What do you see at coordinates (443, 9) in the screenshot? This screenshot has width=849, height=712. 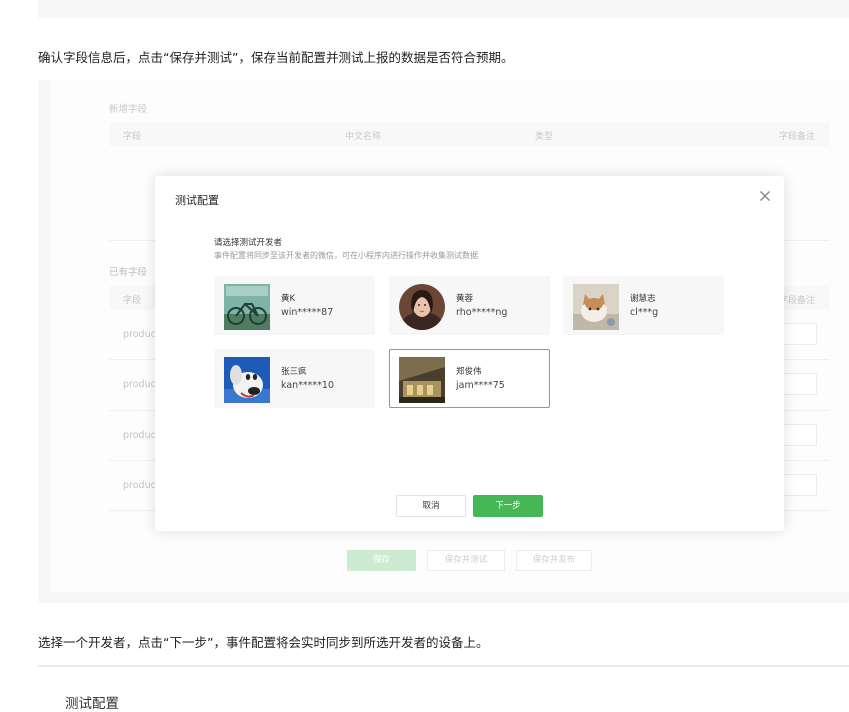 I see `top-gray-strip` at bounding box center [443, 9].